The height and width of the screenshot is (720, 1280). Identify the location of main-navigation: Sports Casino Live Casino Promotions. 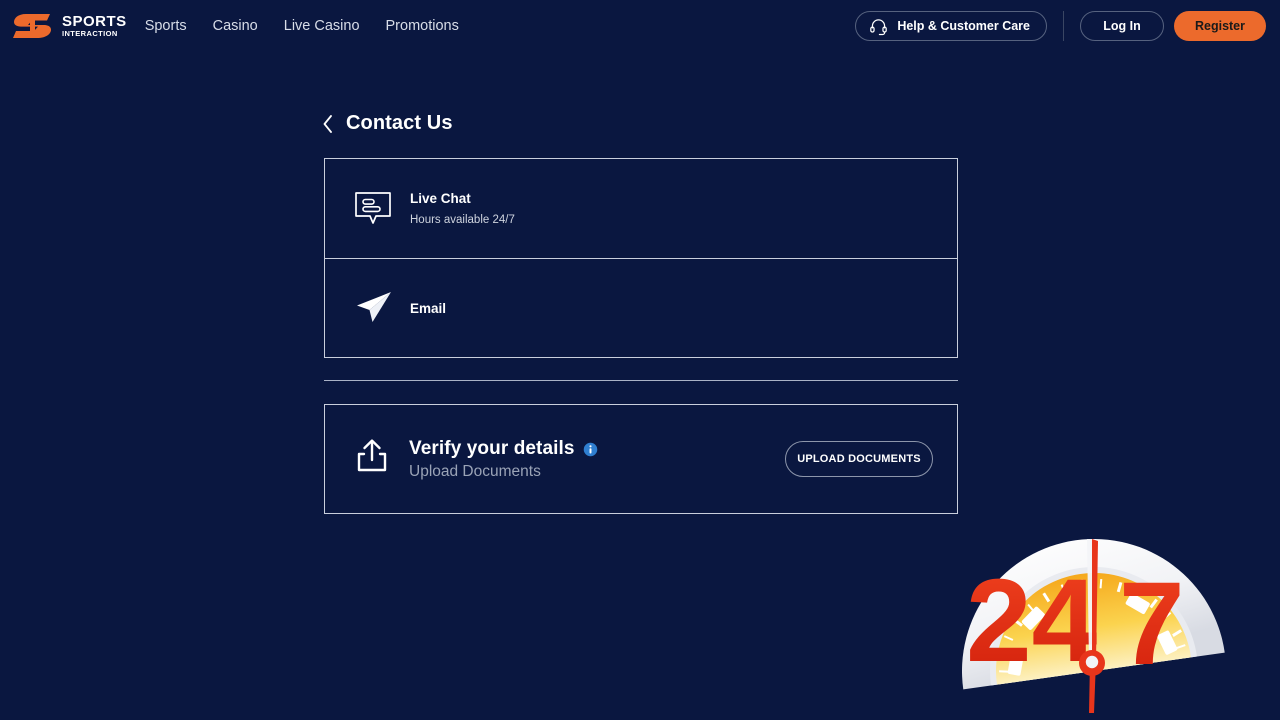
(302, 26).